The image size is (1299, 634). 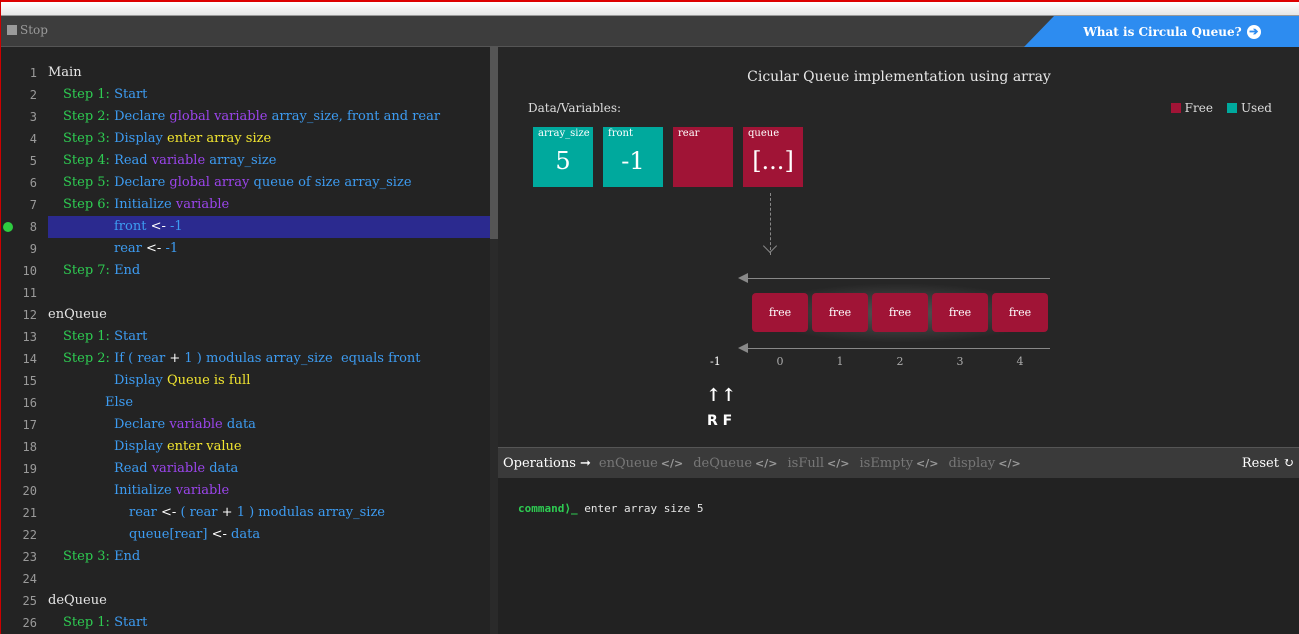 What do you see at coordinates (564, 133) in the screenshot?
I see `variable-name: array_size` at bounding box center [564, 133].